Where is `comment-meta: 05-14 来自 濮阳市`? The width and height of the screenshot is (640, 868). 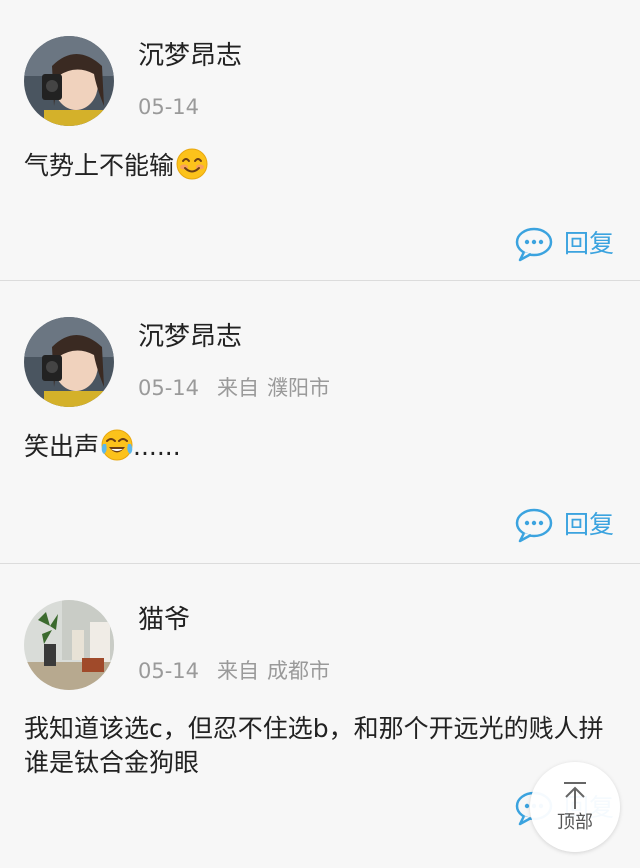
comment-meta: 05-14 来自 濮阳市 is located at coordinates (234, 388).